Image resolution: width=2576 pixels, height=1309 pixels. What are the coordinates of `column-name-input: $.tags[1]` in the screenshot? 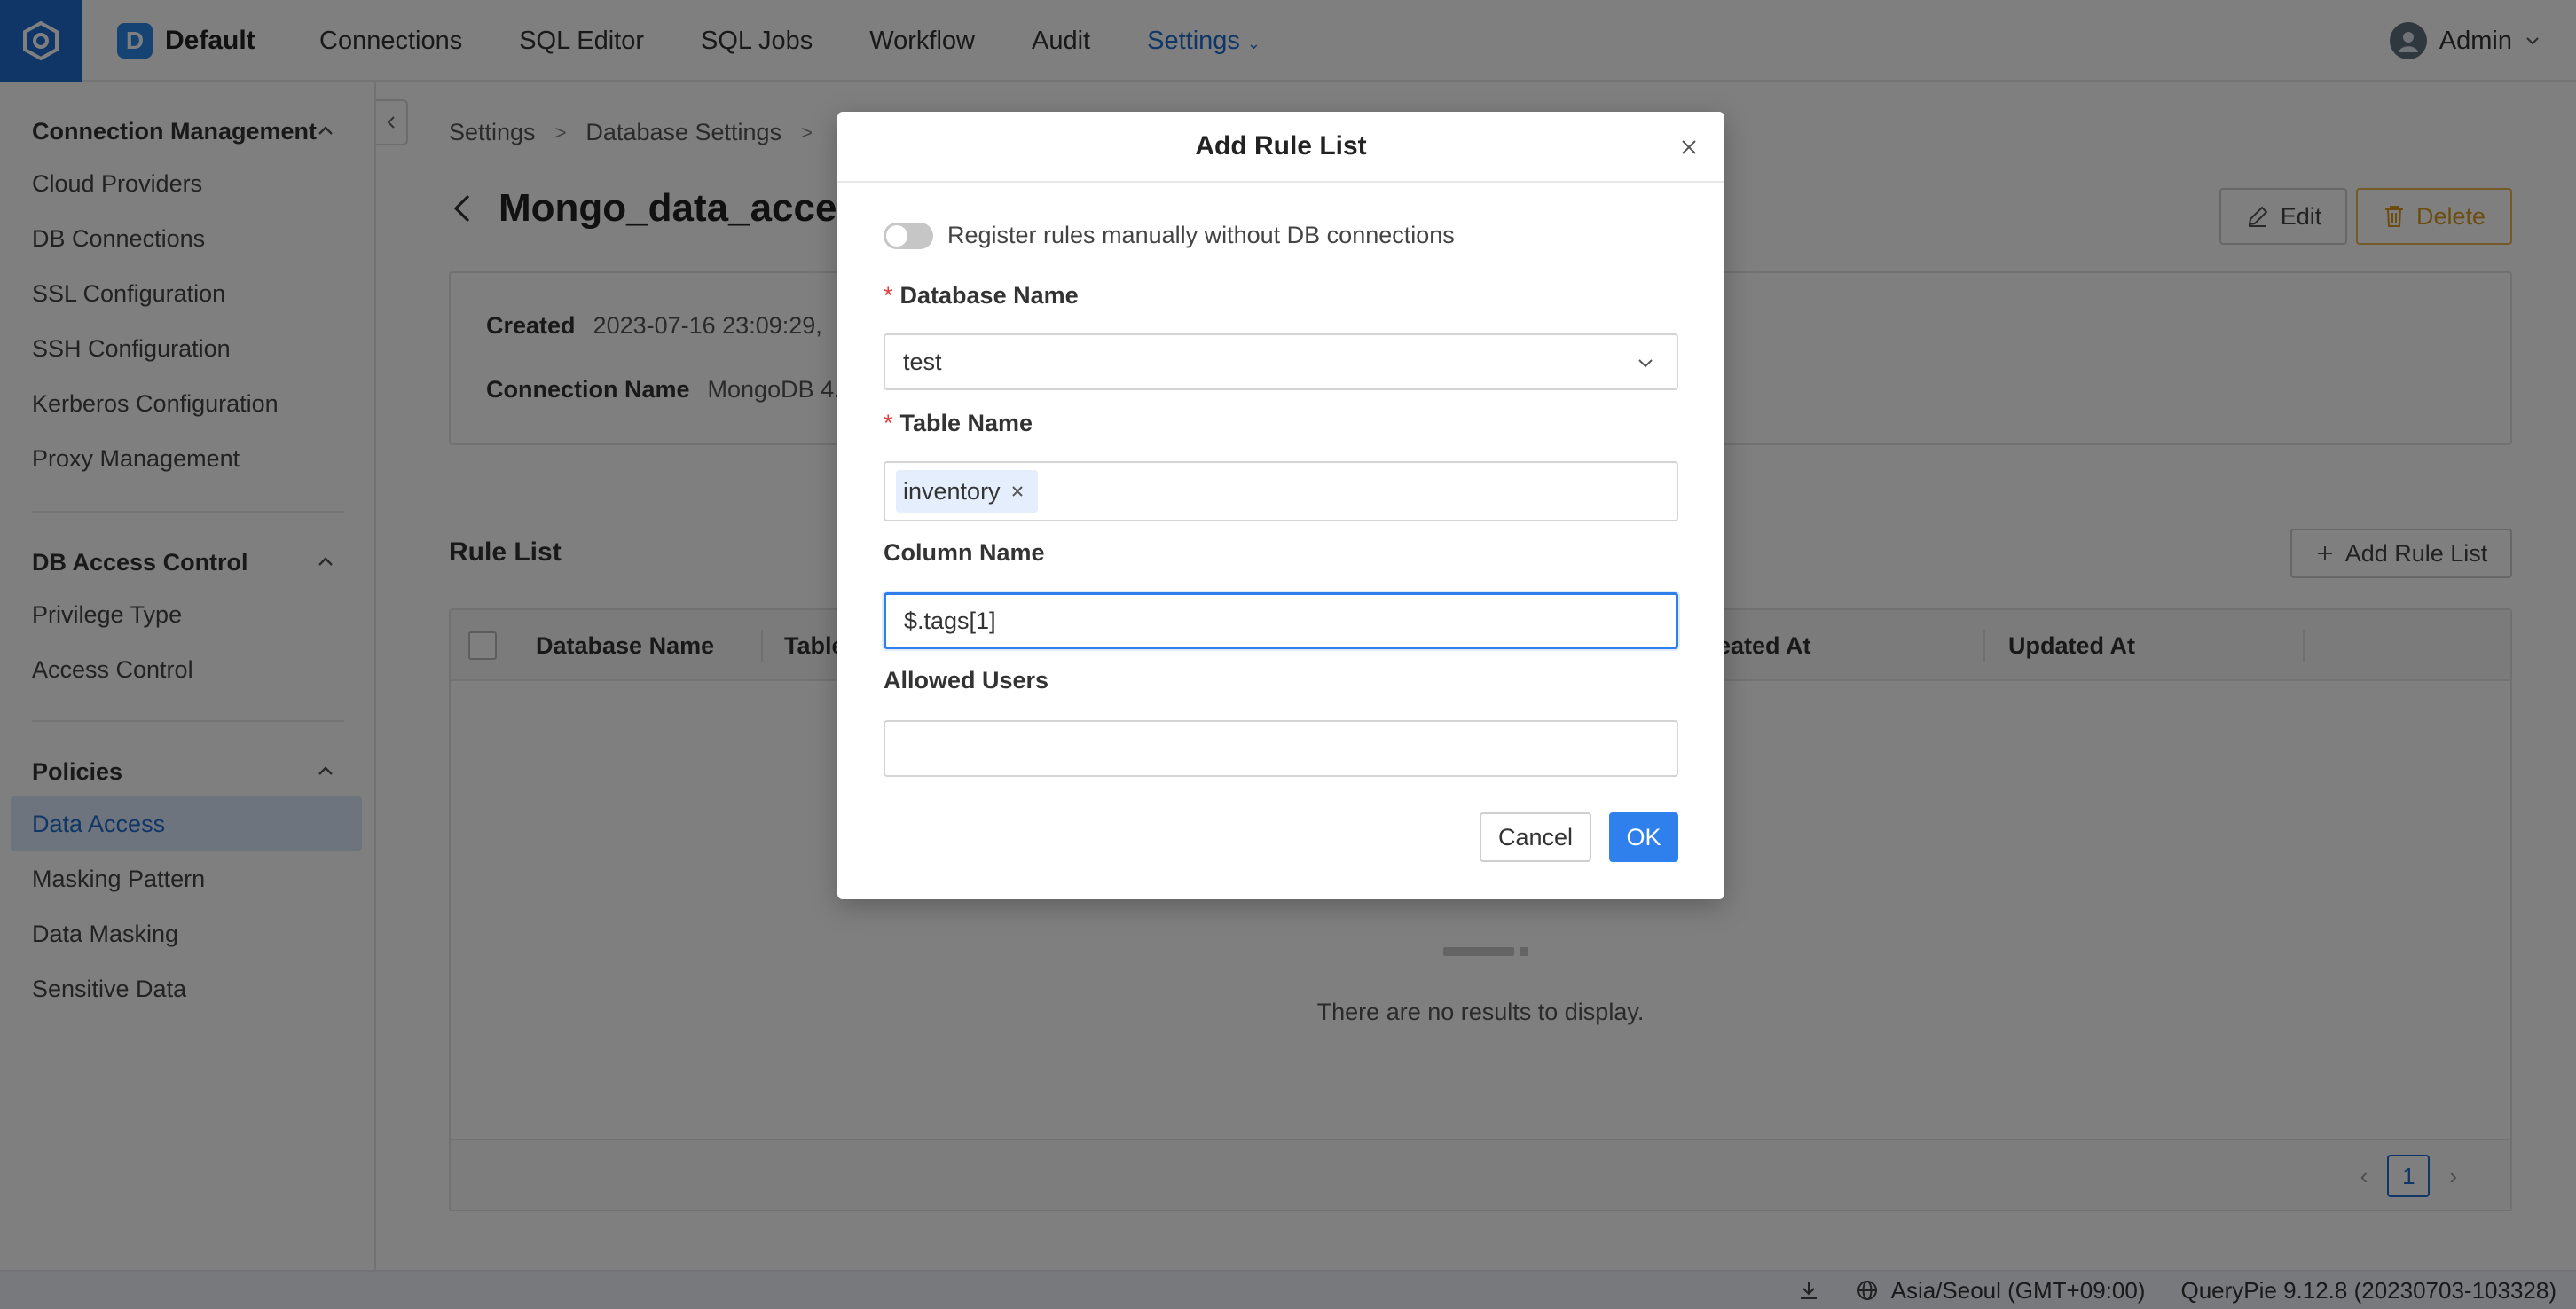 It's located at (1281, 620).